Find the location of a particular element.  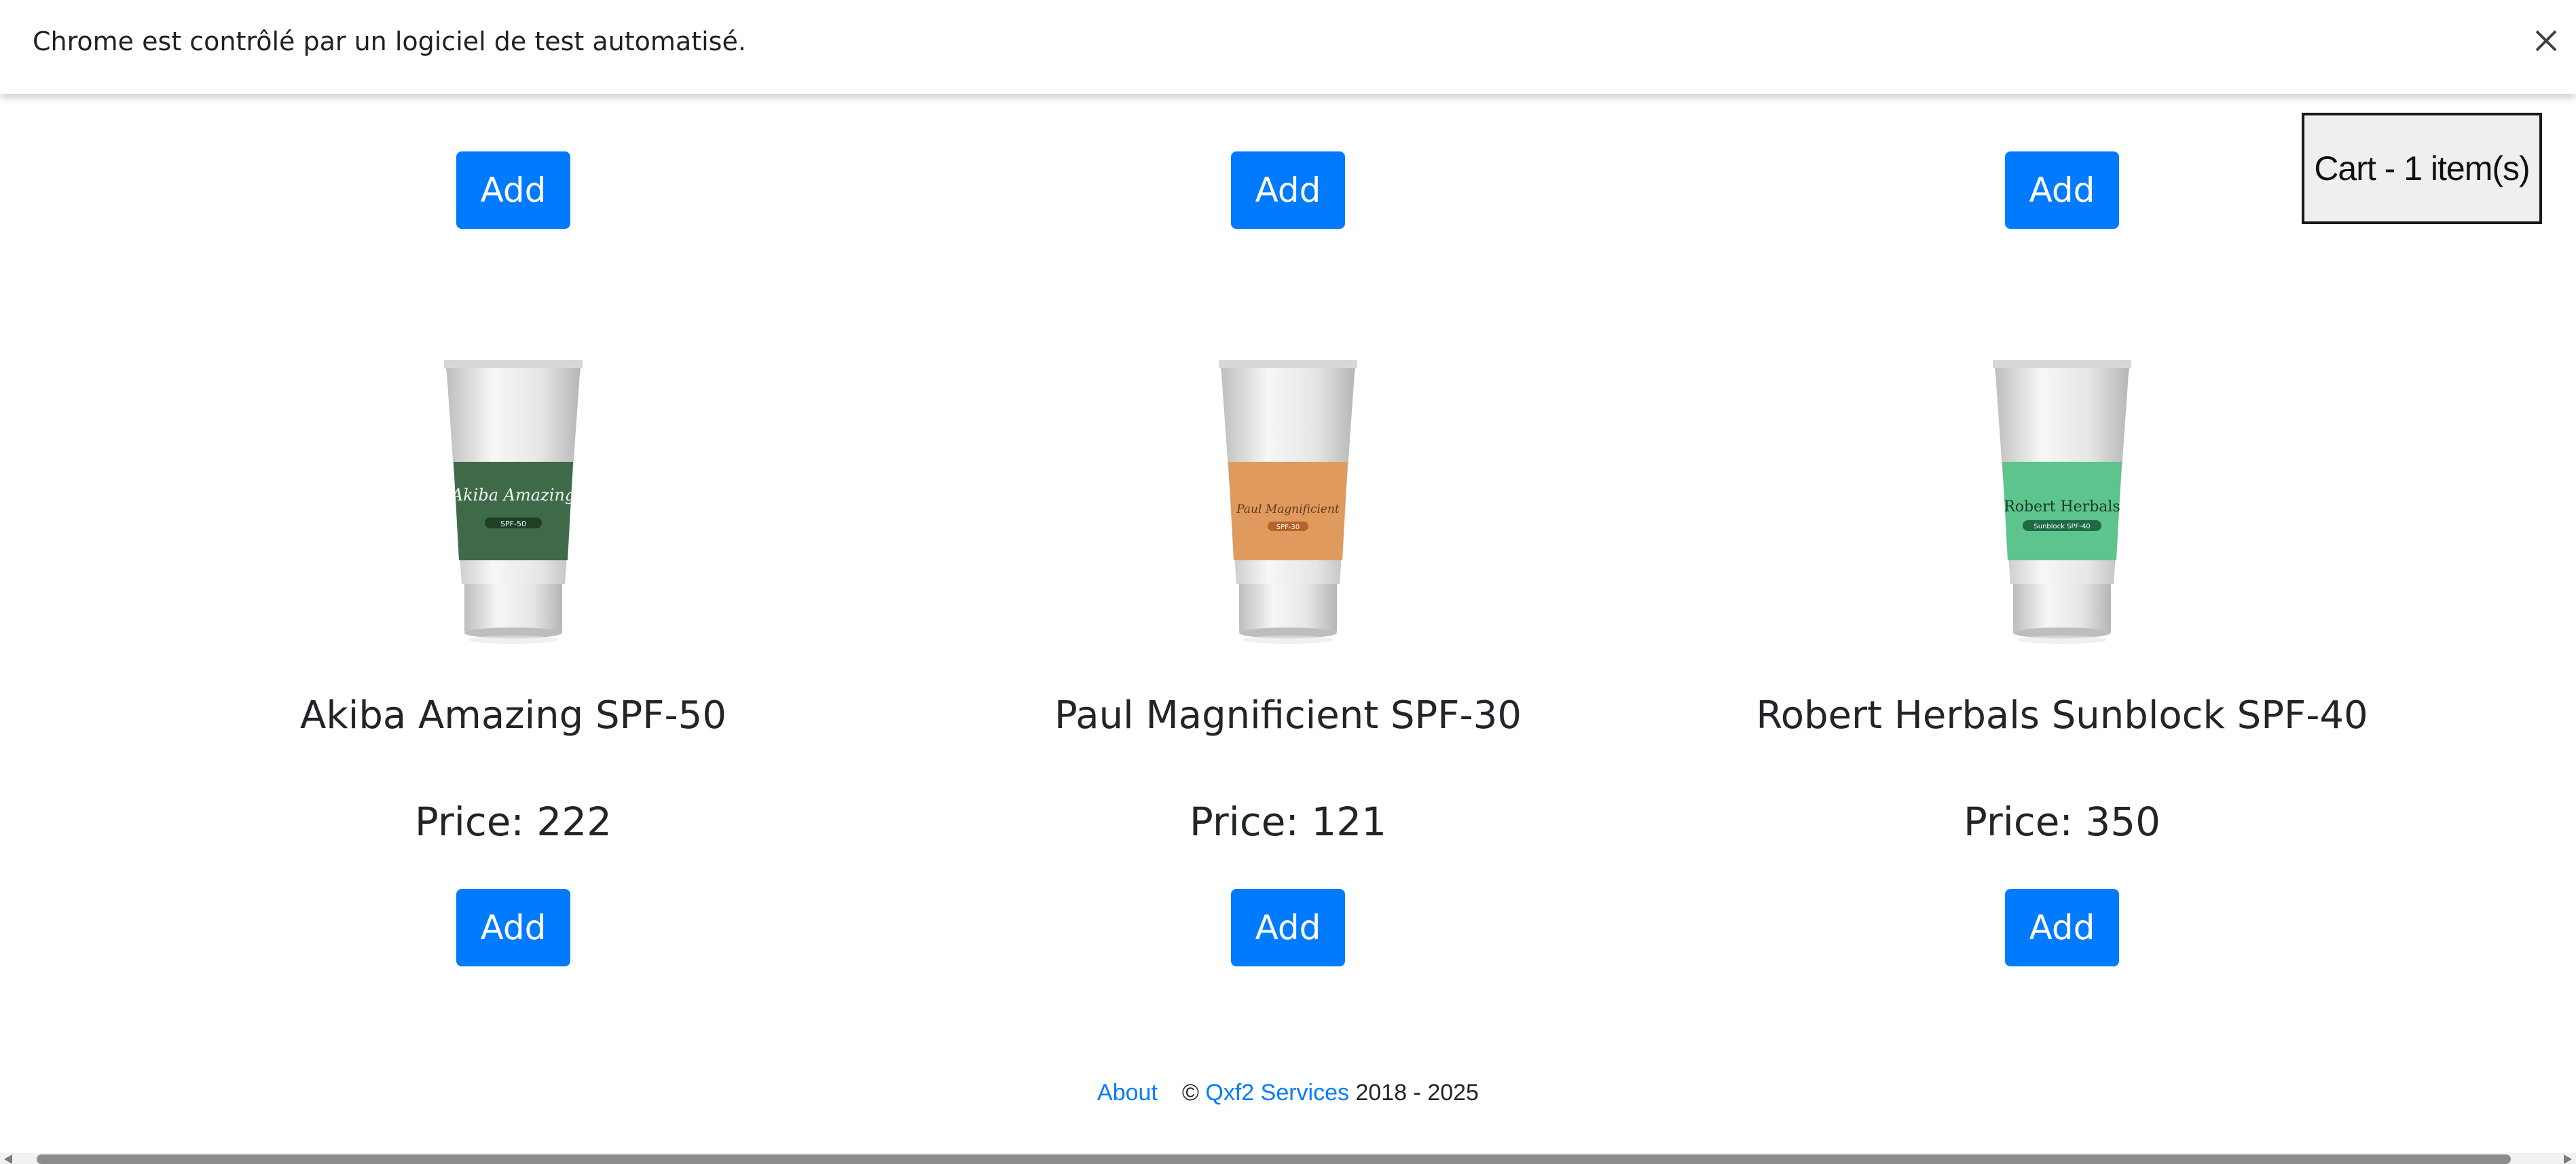

svg-text: SPF-30 is located at coordinates (1288, 528).